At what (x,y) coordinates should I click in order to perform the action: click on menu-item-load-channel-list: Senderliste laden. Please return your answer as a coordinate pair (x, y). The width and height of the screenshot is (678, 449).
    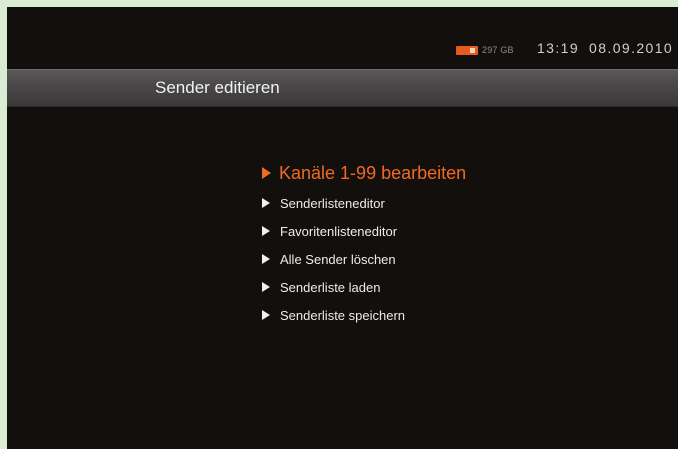
    Looking at the image, I should click on (364, 287).